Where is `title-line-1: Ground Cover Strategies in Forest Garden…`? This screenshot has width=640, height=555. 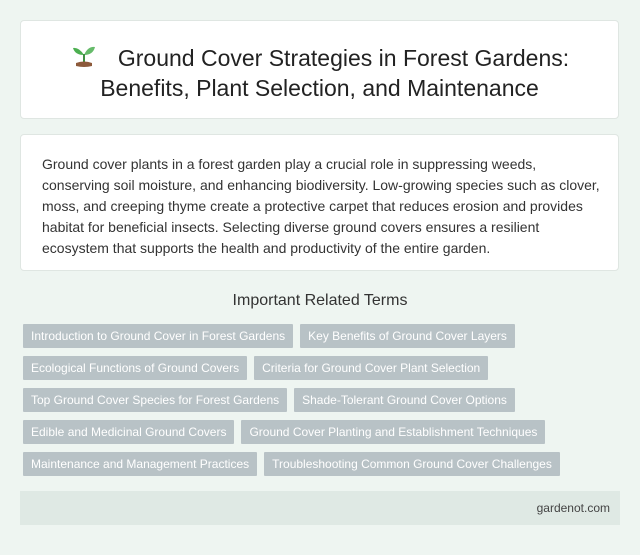 title-line-1: Ground Cover Strategies in Forest Garden… is located at coordinates (343, 58).